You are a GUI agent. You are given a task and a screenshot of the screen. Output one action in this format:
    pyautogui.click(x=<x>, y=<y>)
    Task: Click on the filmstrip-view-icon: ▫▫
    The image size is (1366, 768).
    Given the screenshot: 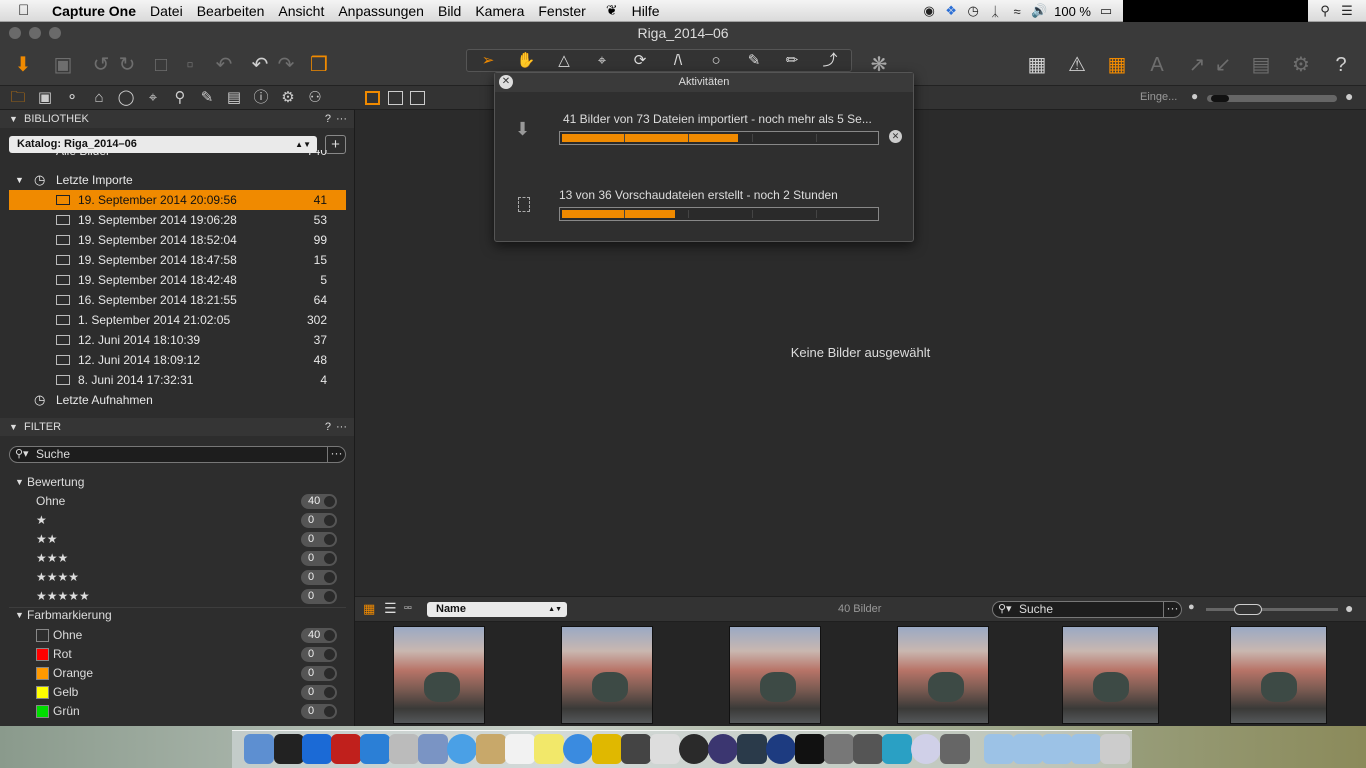 What is the action you would take?
    pyautogui.click(x=412, y=608)
    